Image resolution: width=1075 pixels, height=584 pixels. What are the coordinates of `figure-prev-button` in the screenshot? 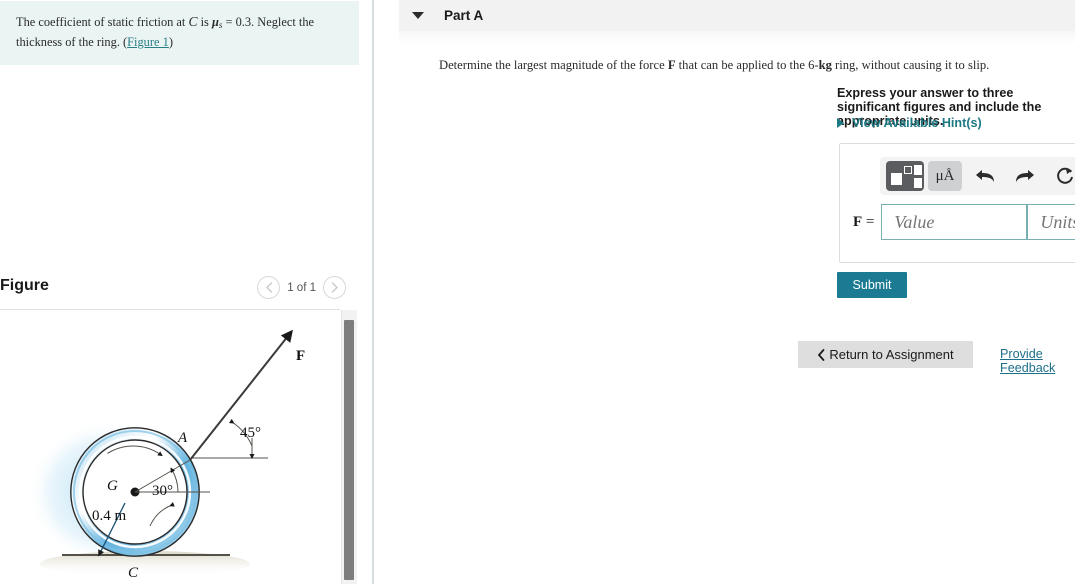 It's located at (269, 287).